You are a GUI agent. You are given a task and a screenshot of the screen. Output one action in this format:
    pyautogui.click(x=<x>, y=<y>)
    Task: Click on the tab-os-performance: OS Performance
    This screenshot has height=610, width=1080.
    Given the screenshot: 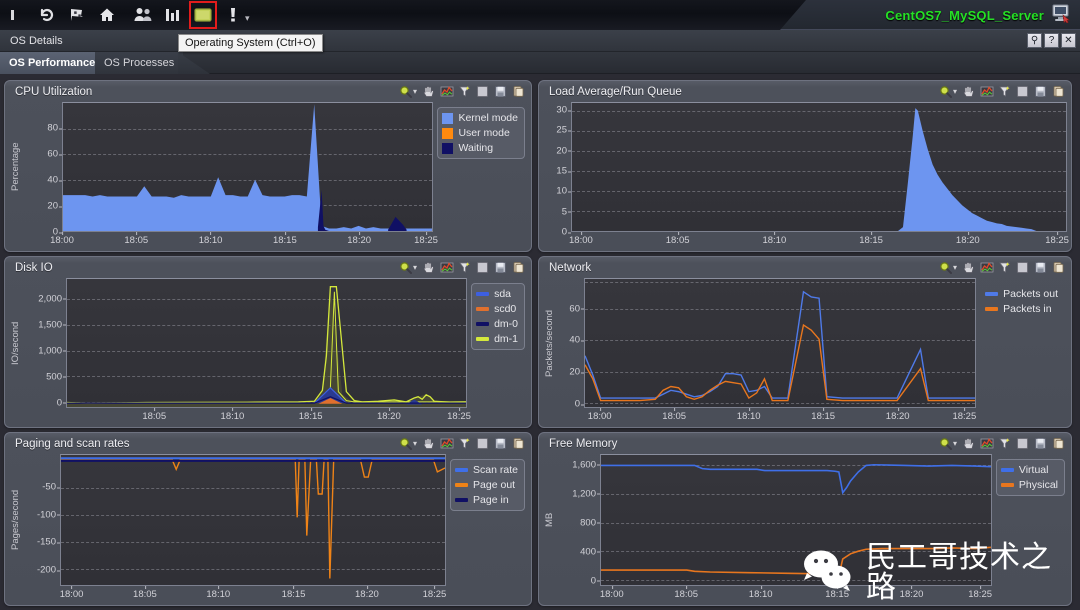 What is the action you would take?
    pyautogui.click(x=53, y=63)
    